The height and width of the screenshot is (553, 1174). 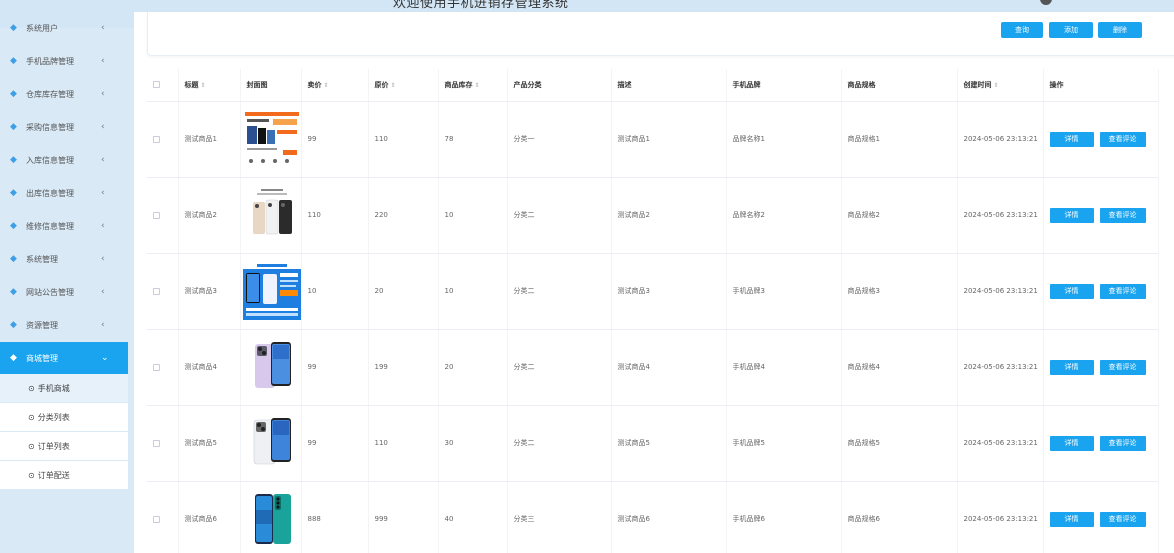 I want to click on cell-category: 分类一, so click(x=559, y=139).